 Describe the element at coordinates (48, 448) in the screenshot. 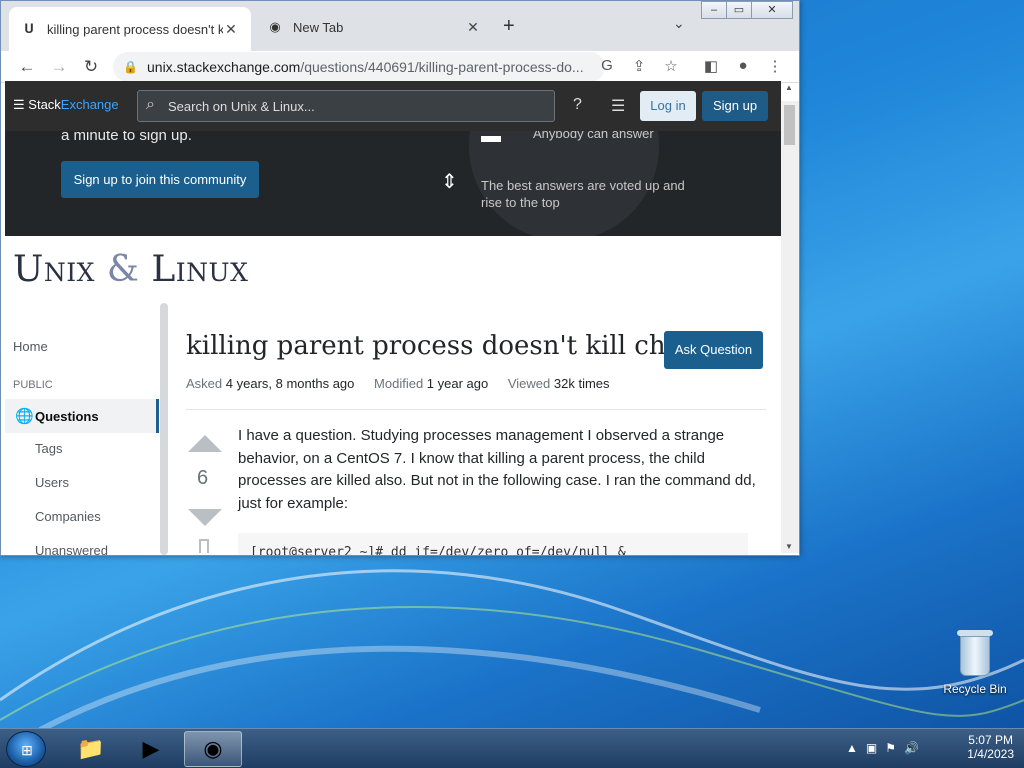

I see `sidebar-item-tags: Tags` at that location.